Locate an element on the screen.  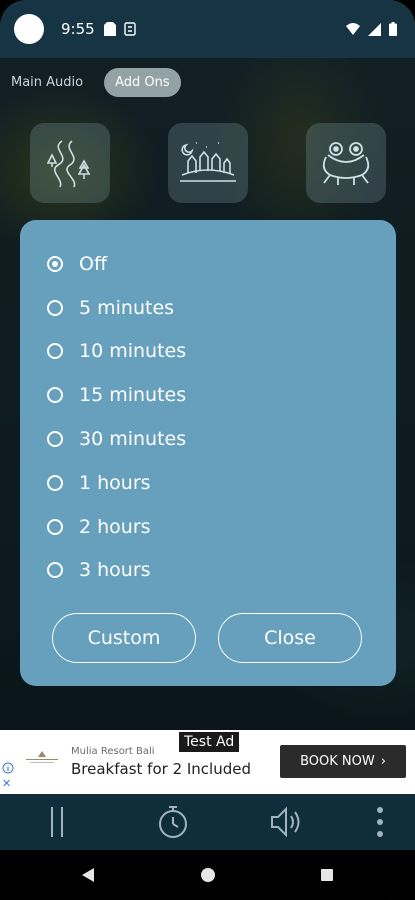
radio-button-selected is located at coordinates (55, 263).